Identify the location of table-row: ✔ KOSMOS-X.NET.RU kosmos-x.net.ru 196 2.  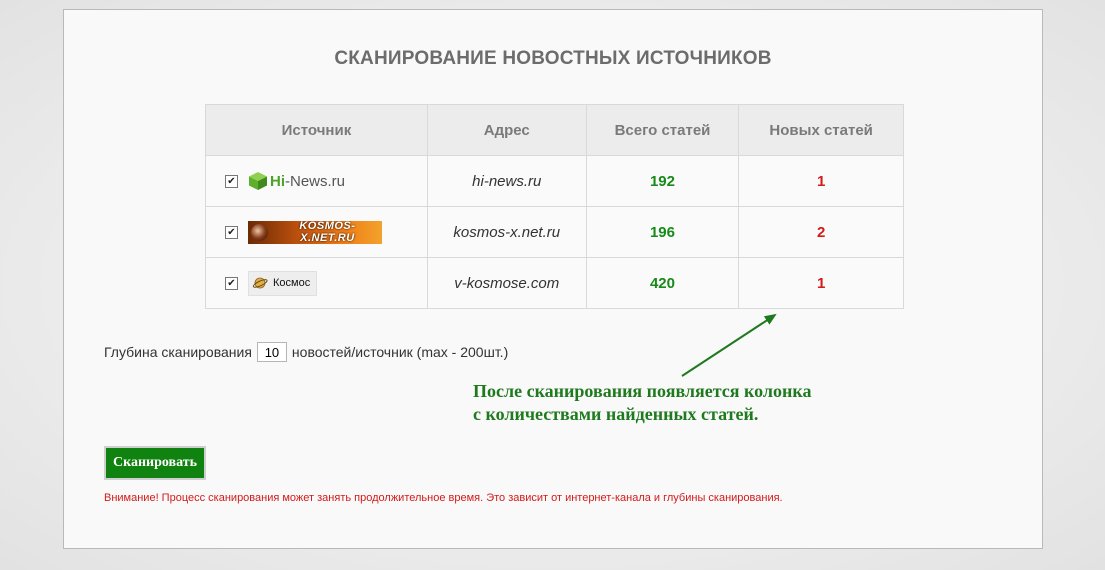
(554, 232).